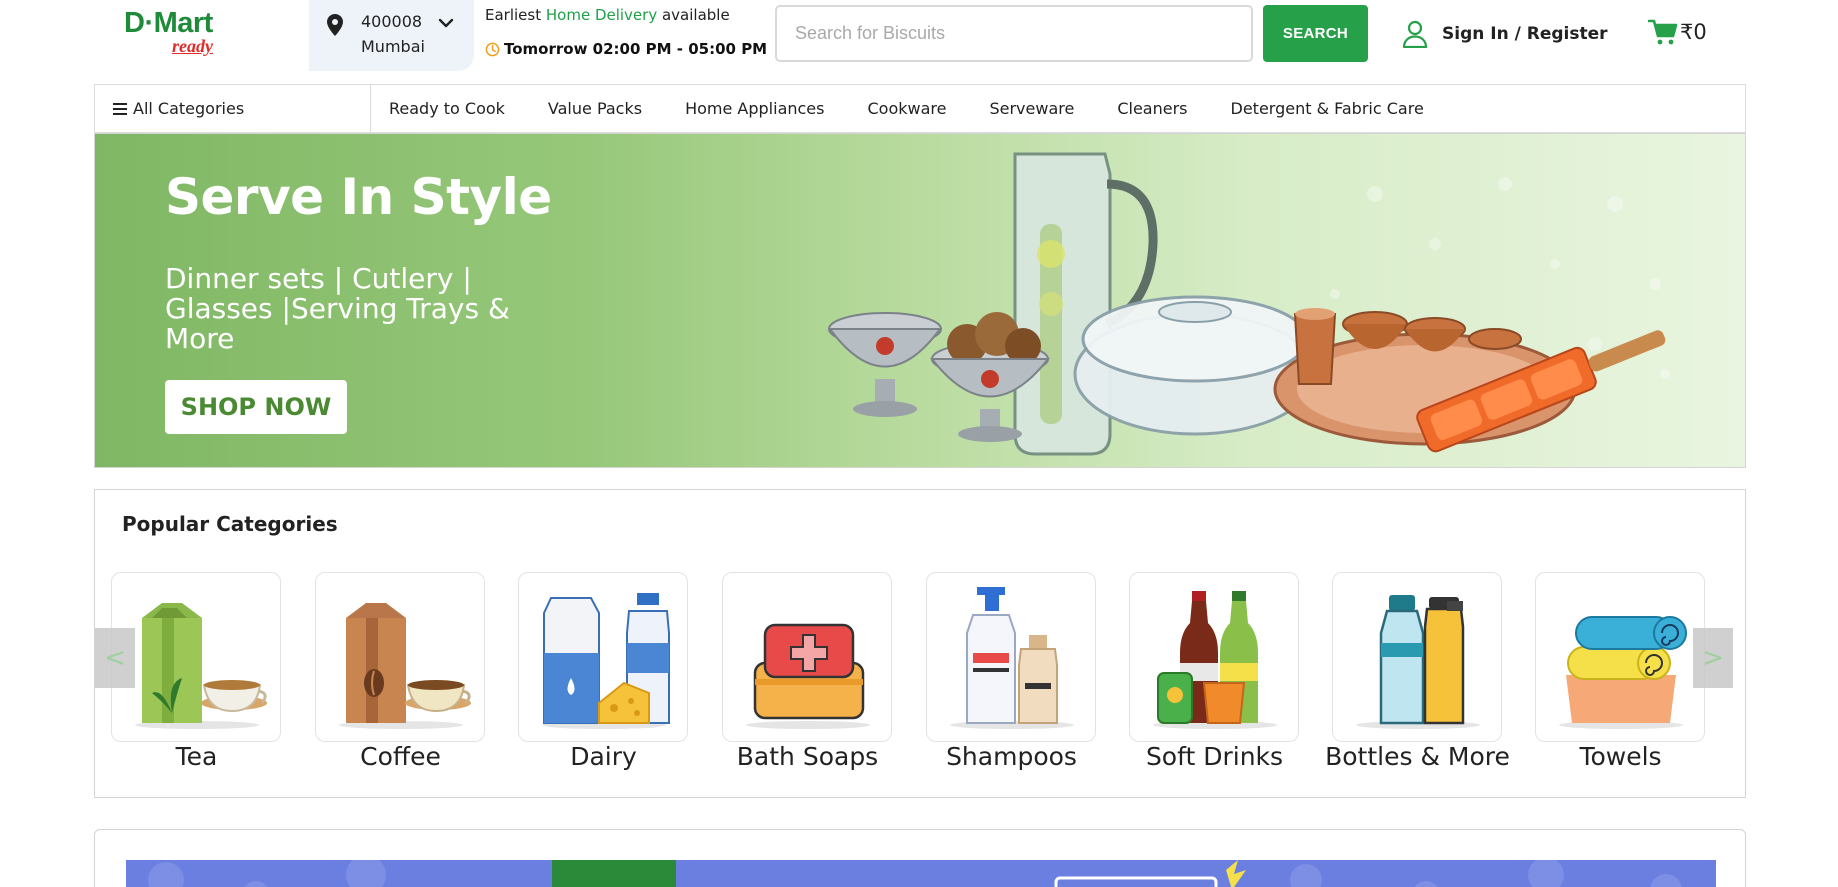  Describe the element at coordinates (393, 46) in the screenshot. I see `city-name: Mumbai` at that location.